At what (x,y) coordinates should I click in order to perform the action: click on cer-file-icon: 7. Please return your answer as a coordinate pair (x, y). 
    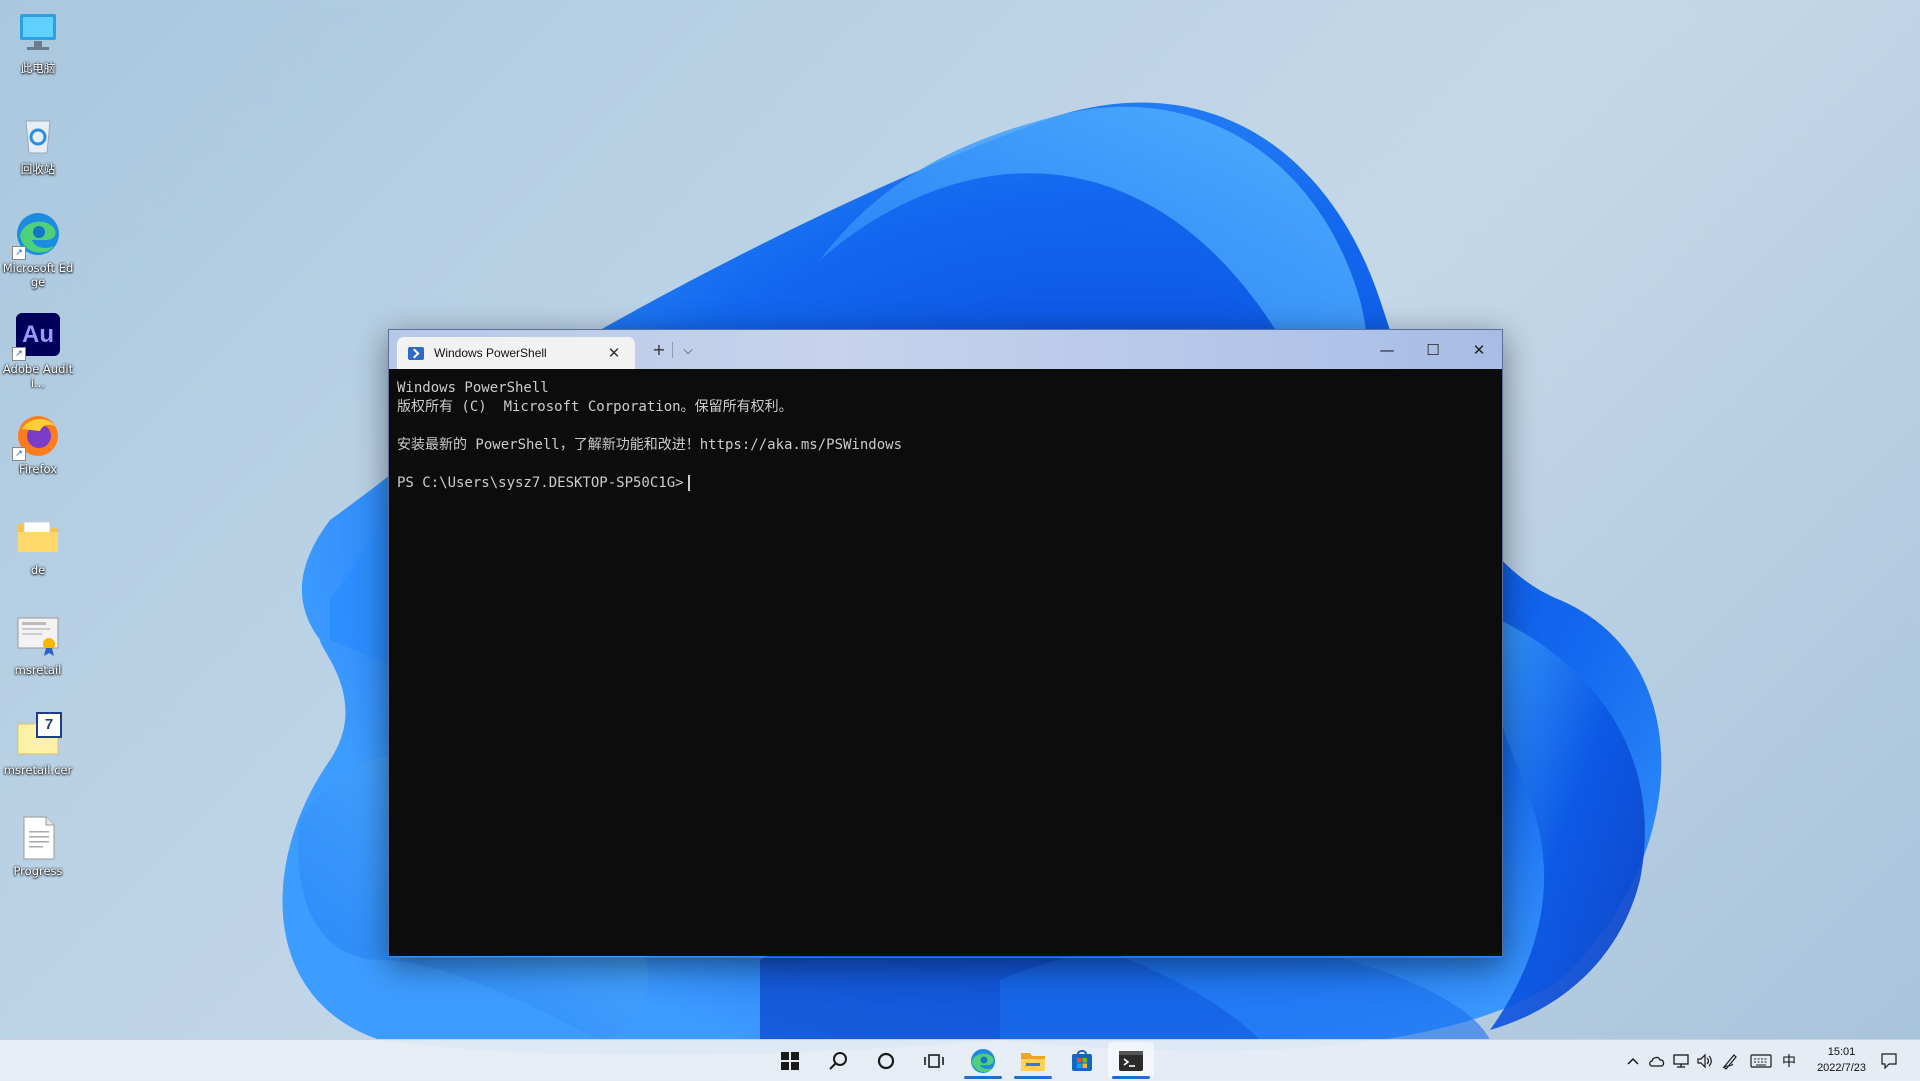
    Looking at the image, I should click on (38, 736).